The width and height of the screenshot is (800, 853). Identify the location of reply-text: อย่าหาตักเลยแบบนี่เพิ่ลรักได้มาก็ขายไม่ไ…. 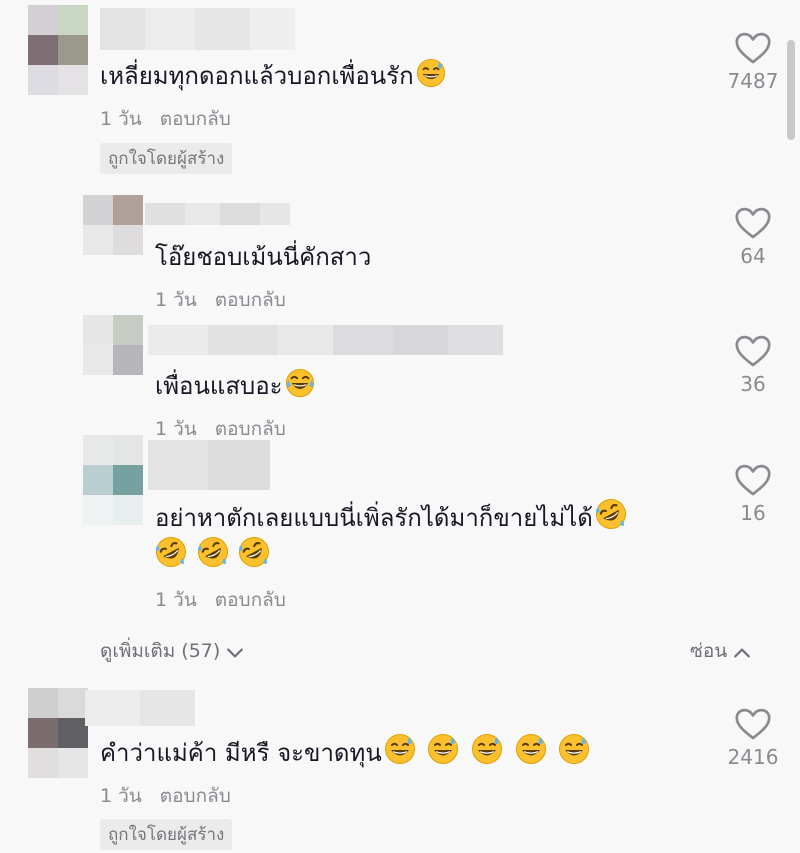
(391, 516).